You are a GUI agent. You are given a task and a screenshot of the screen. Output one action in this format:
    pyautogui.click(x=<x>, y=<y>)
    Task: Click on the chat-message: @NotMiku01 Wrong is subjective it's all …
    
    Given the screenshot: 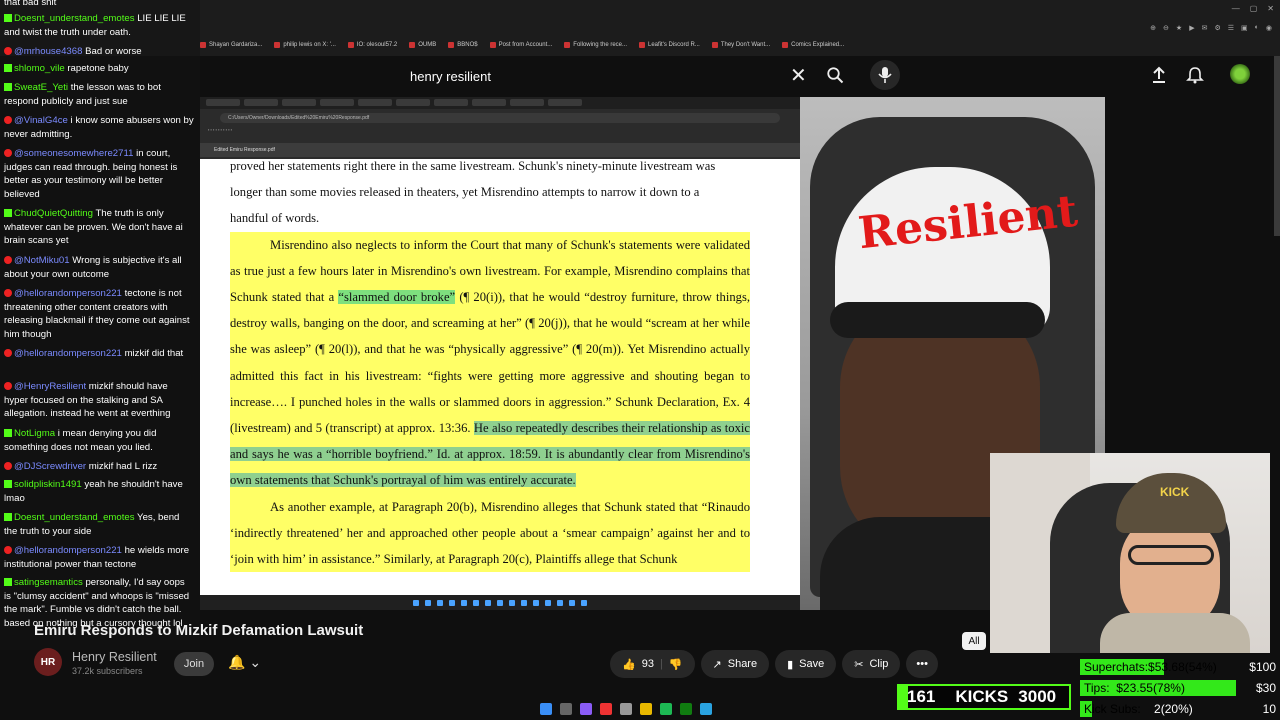 What is the action you would take?
    pyautogui.click(x=99, y=267)
    